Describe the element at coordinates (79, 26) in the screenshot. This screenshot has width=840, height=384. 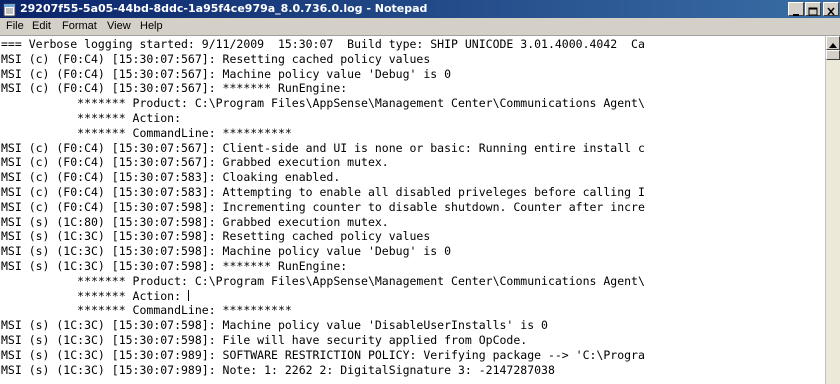
I see `menu-format: Format` at that location.